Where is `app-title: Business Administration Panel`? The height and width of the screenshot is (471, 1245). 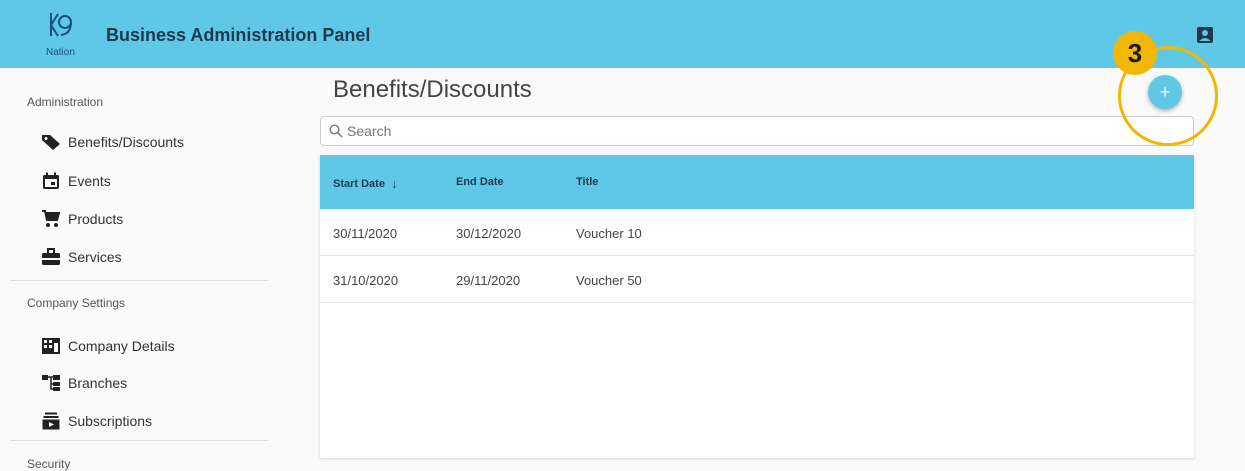
app-title: Business Administration Panel is located at coordinates (238, 35).